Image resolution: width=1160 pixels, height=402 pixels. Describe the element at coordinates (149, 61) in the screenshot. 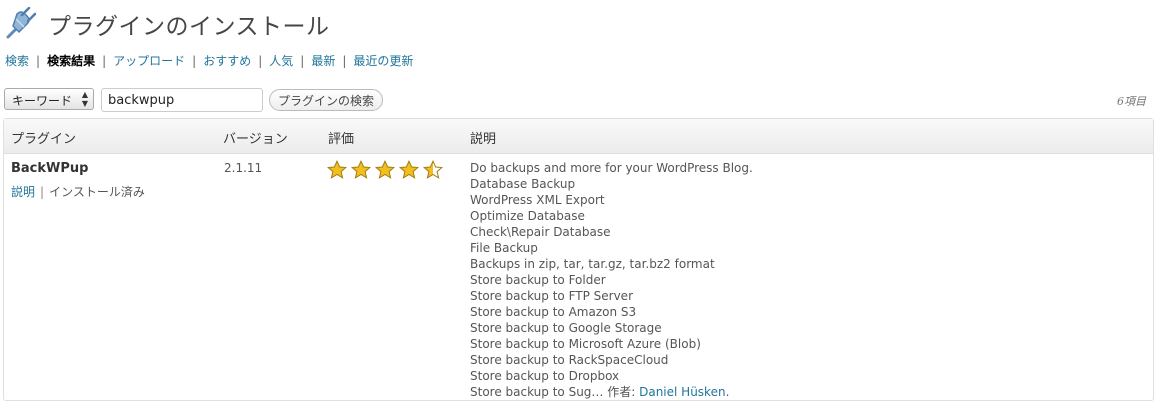

I see `subnav-upload: アップロード` at that location.